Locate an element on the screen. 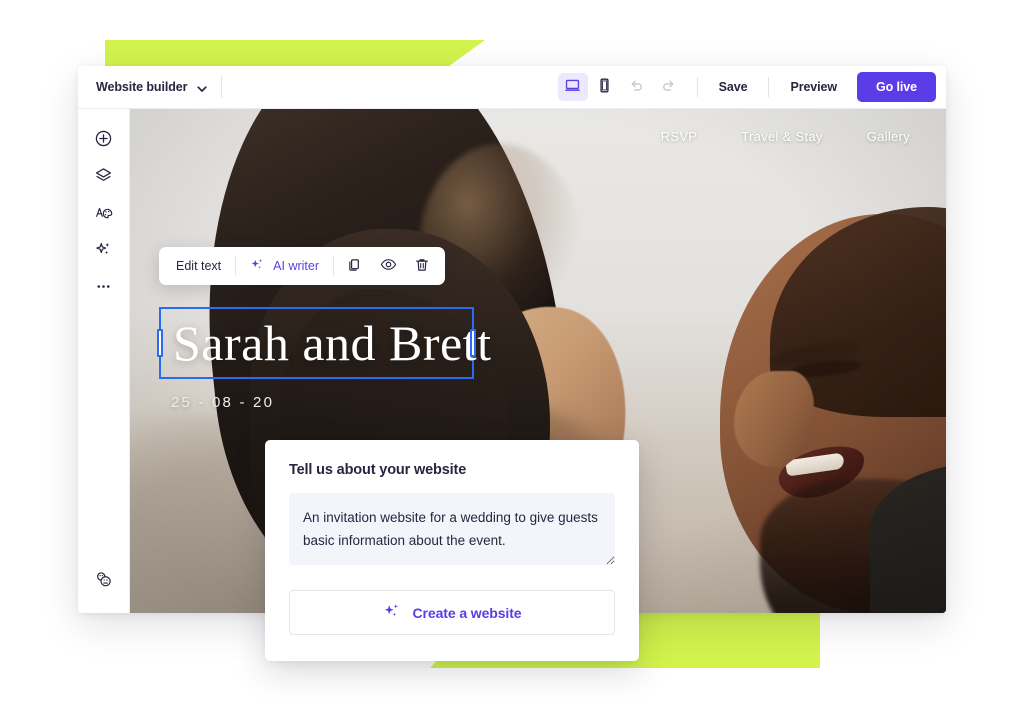  desktop-view-button is located at coordinates (572, 87).